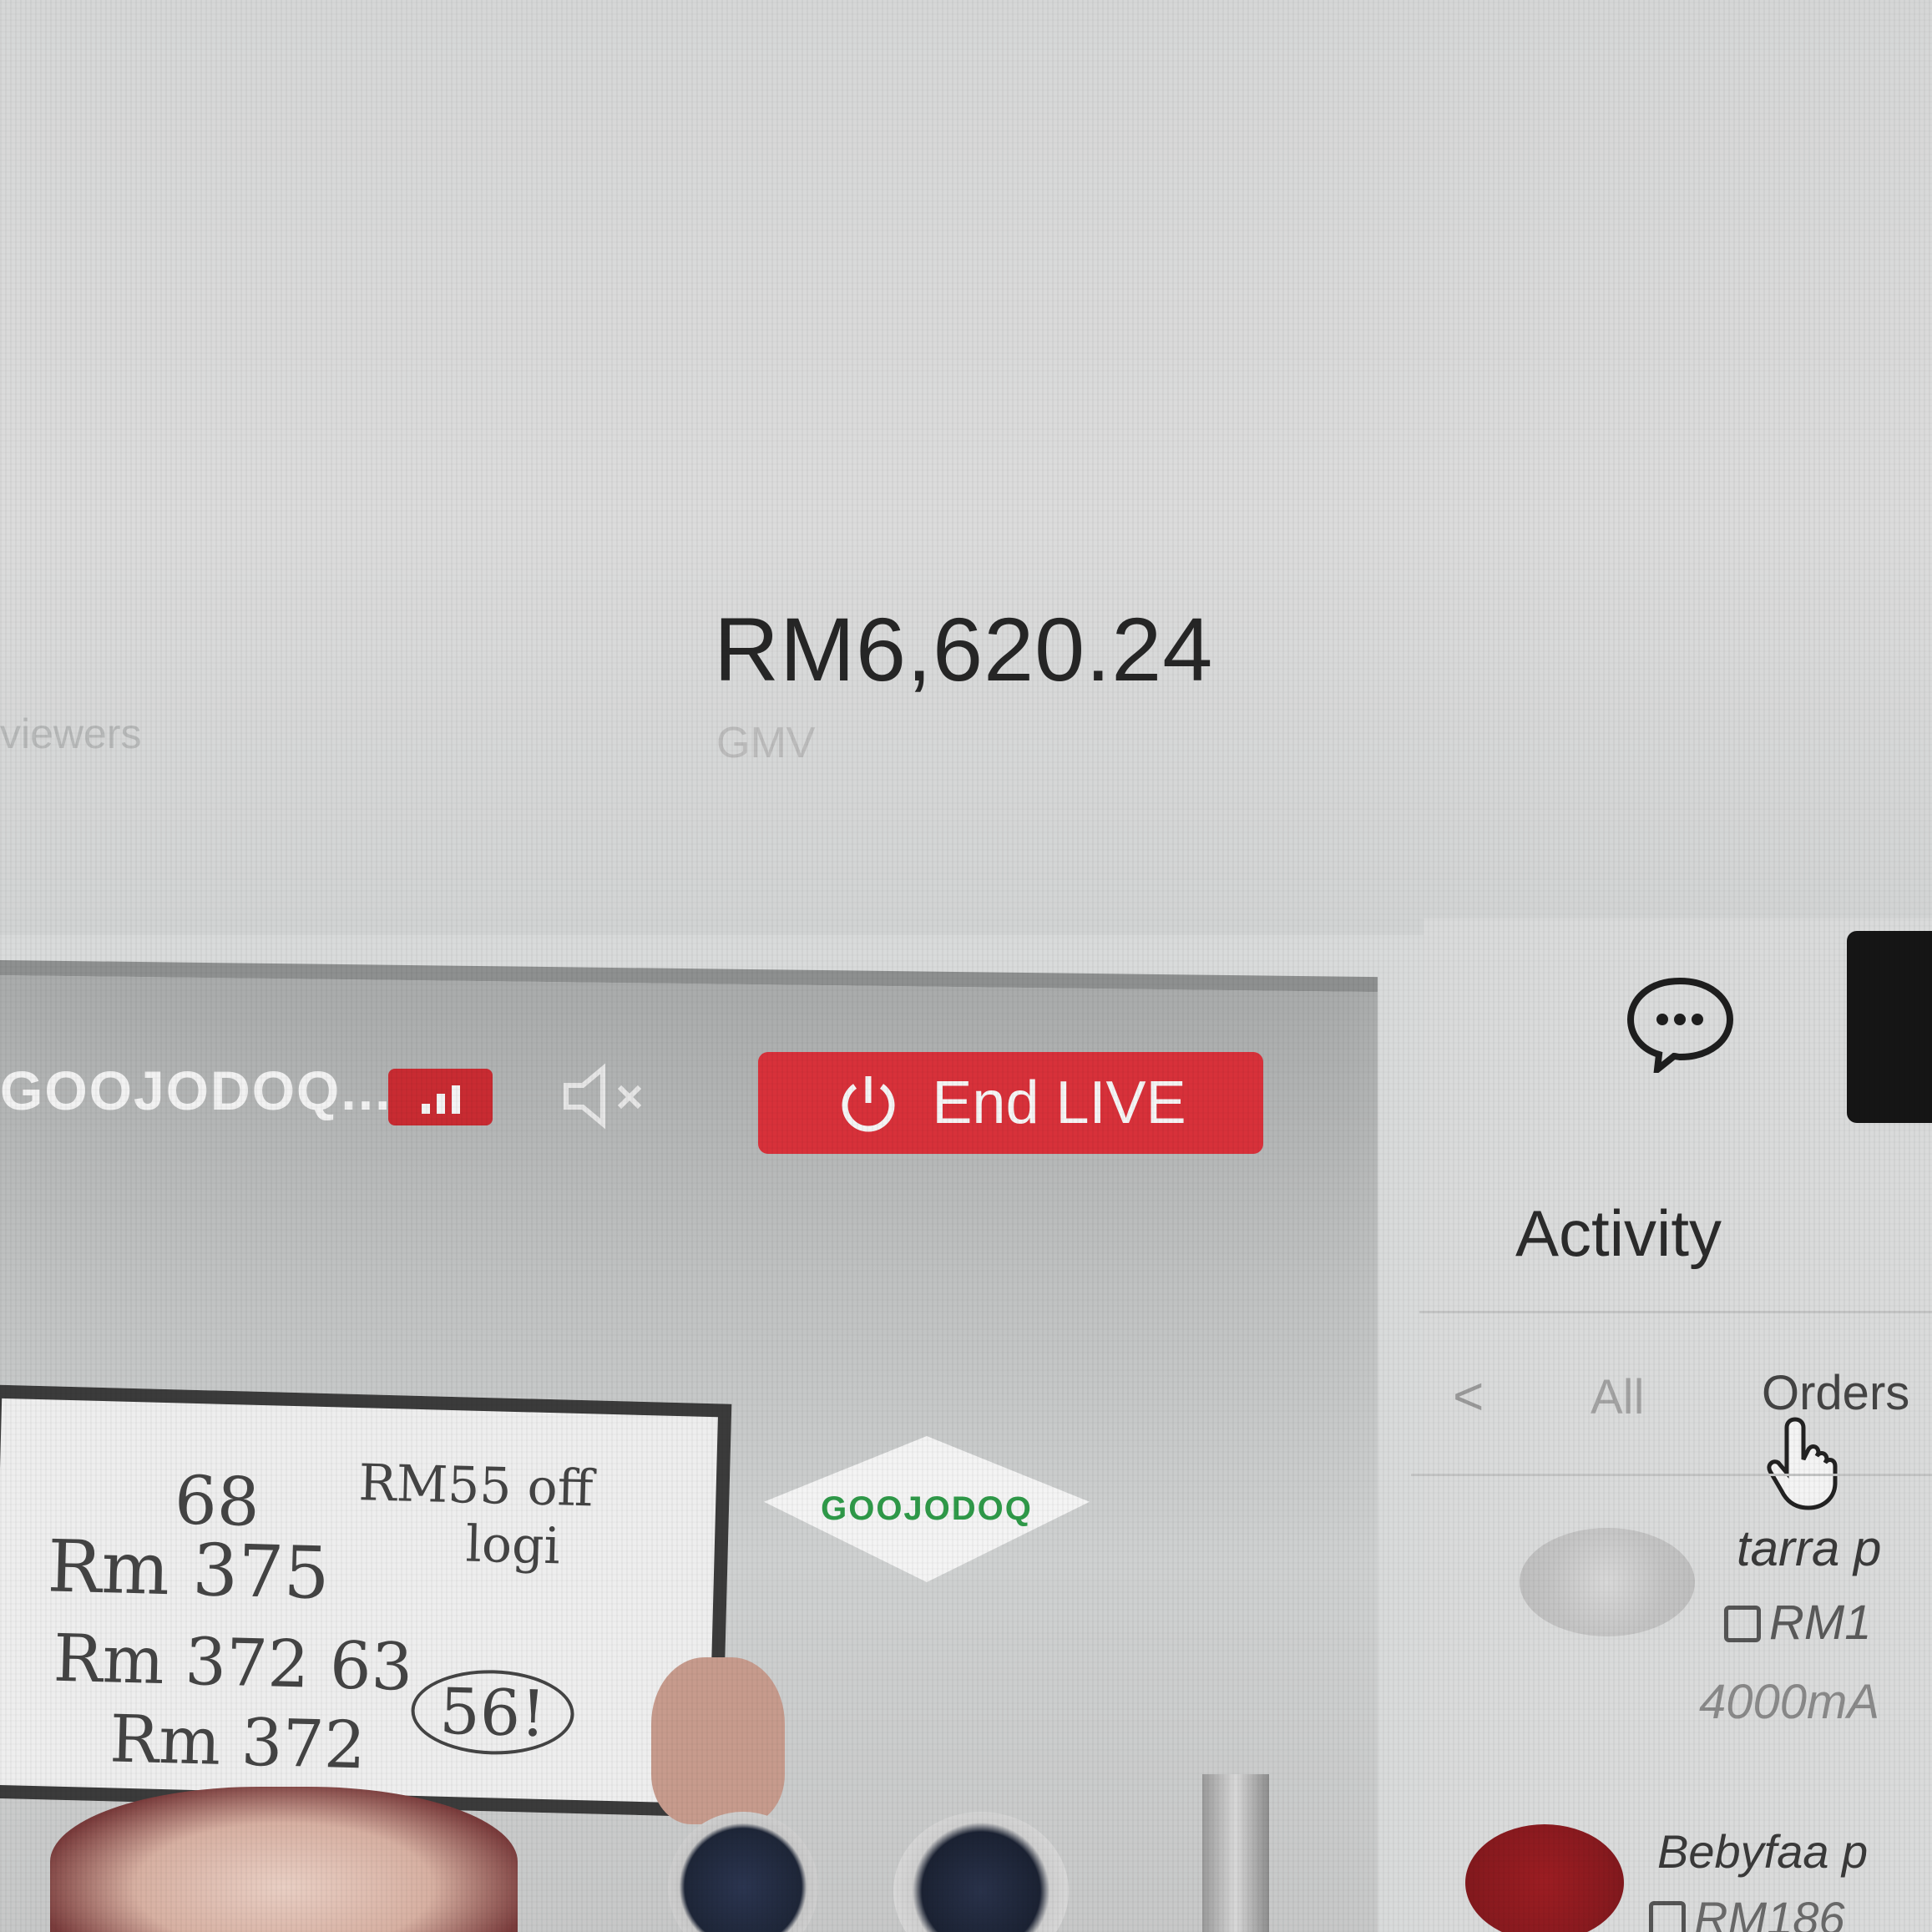 The height and width of the screenshot is (1932, 1932). Describe the element at coordinates (1820, 1623) in the screenshot. I see `order-amount: RM1` at that location.